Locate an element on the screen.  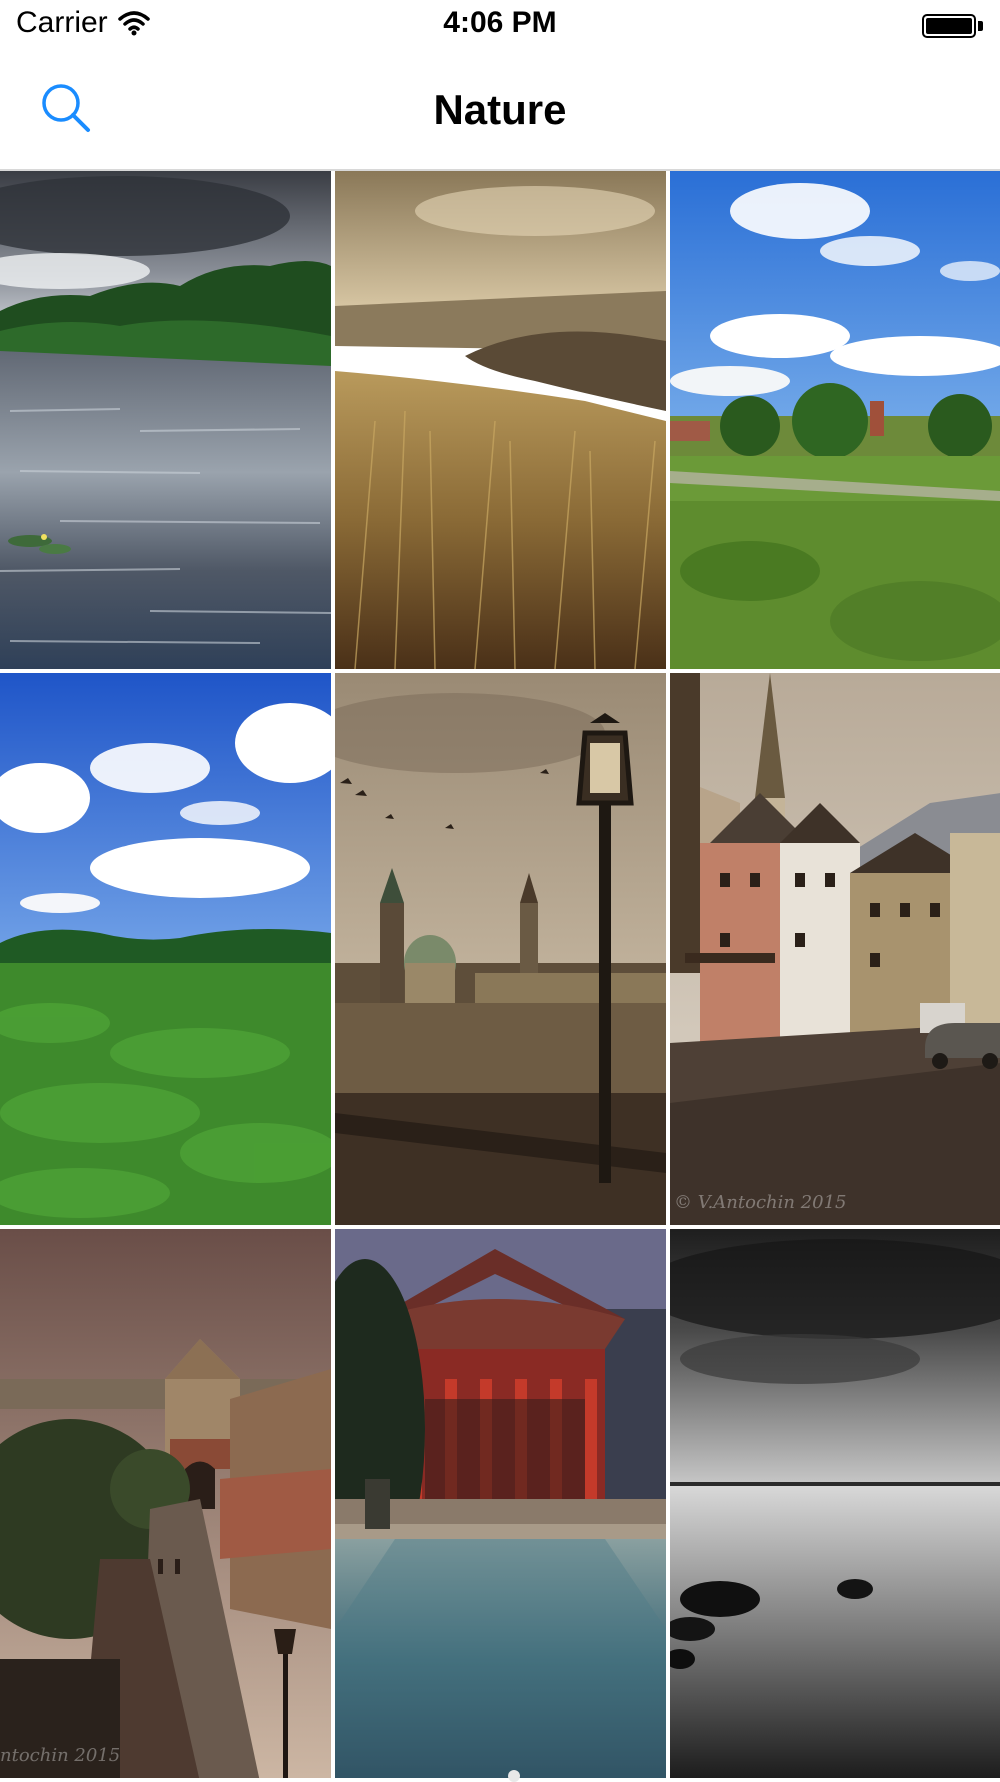
photo-grass-field is located at coordinates (500, 420).